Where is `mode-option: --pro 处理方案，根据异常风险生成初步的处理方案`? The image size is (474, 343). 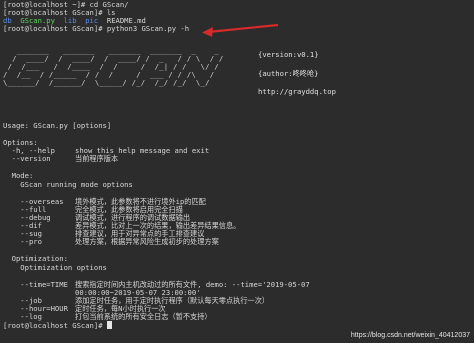 mode-option: --pro 处理方案，根据异常风险生成初步的处理方案 is located at coordinates (111, 241).